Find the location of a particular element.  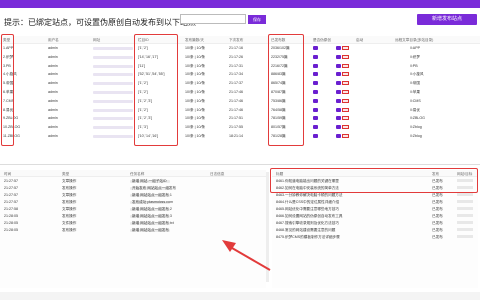

article-row: 8464.什么是CSS中的定位属性详细介绍 已发布 is located at coordinates (375, 201).